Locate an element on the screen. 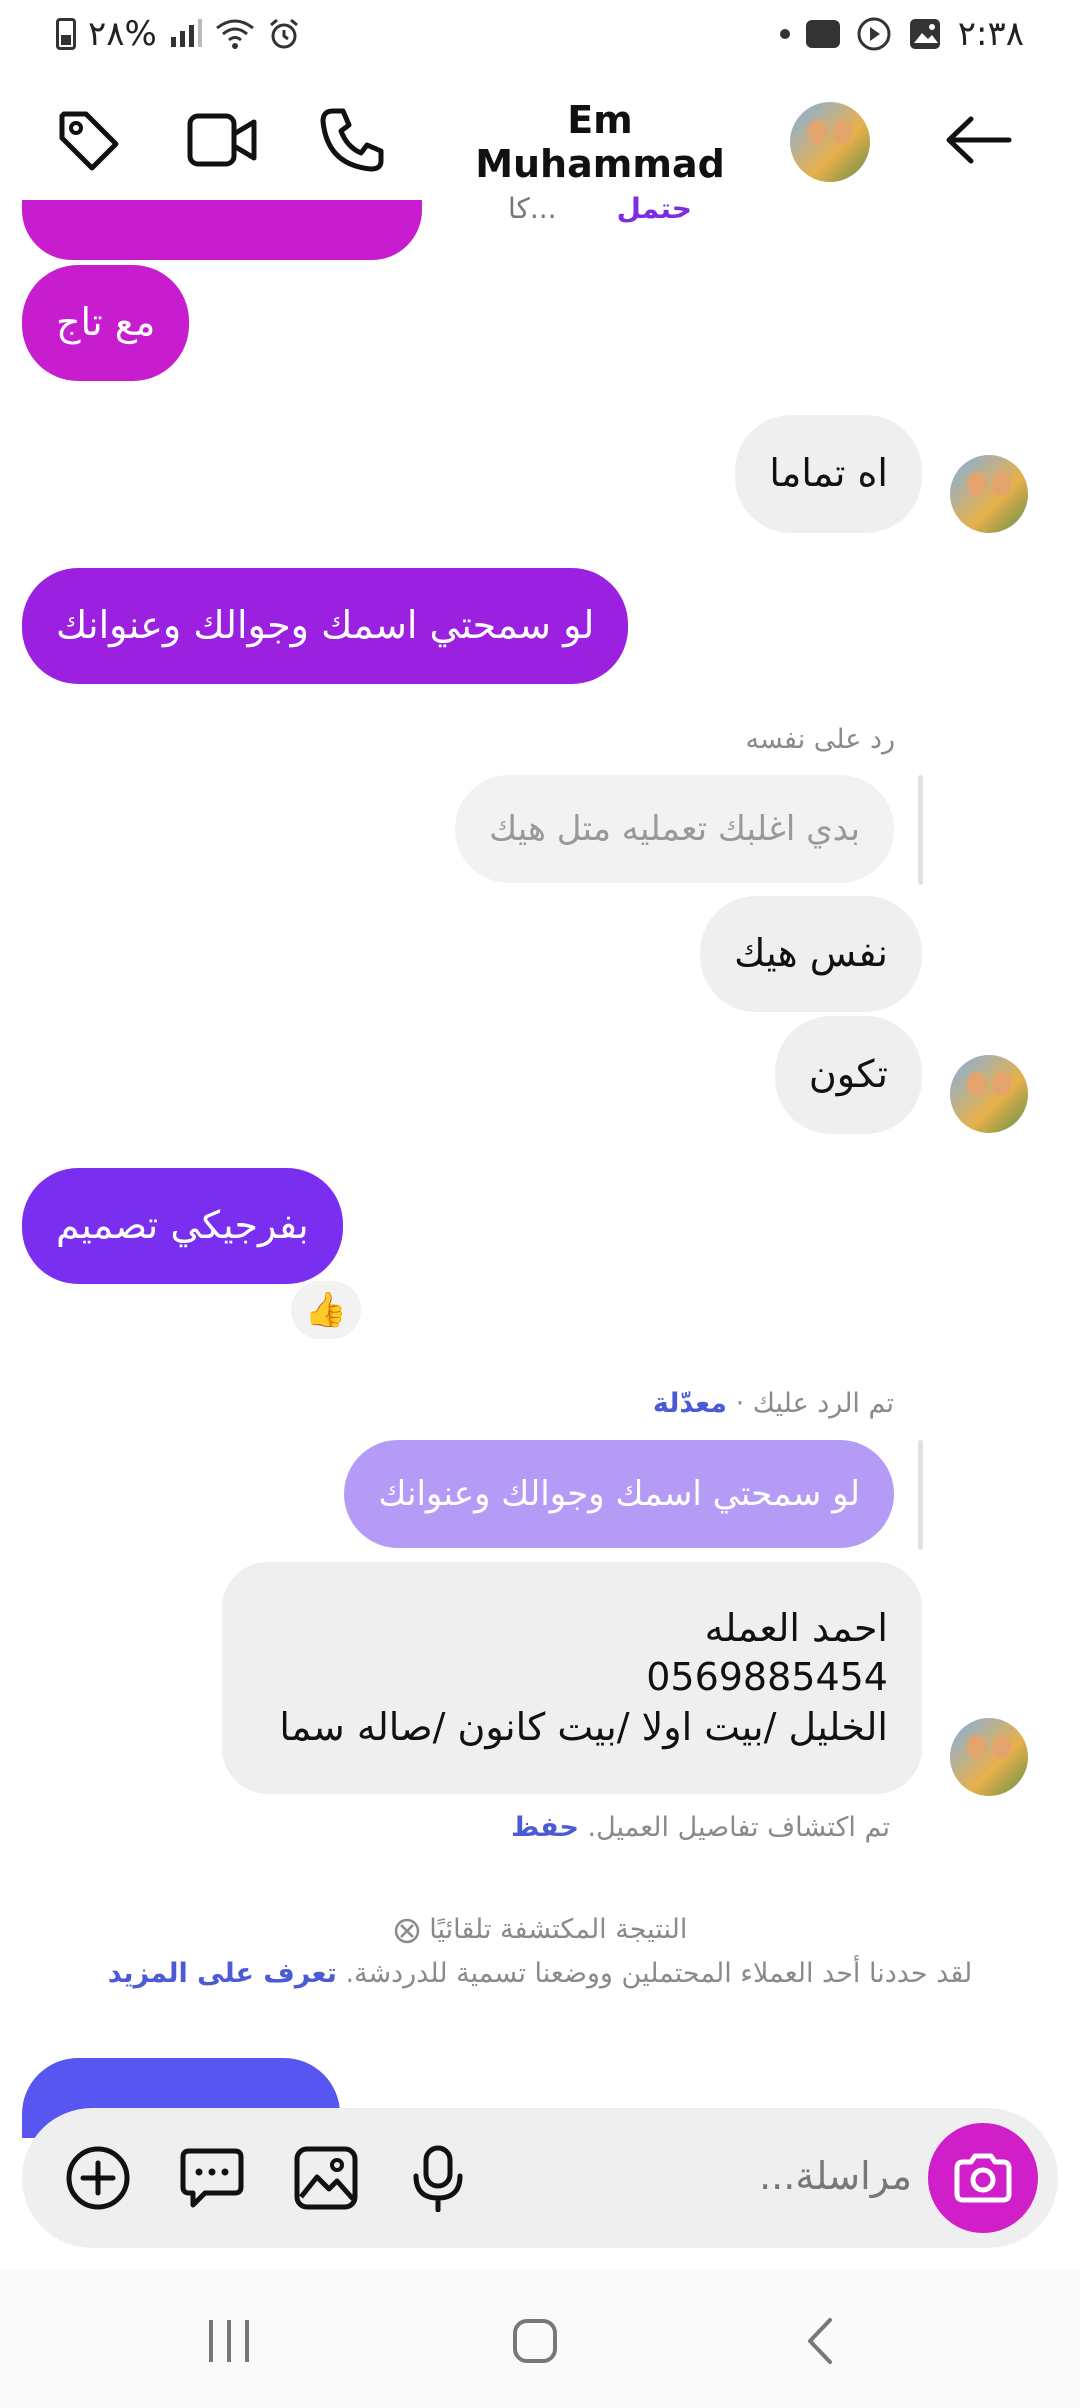 The image size is (1080, 2408). battery-level: ٢٨% is located at coordinates (122, 34).